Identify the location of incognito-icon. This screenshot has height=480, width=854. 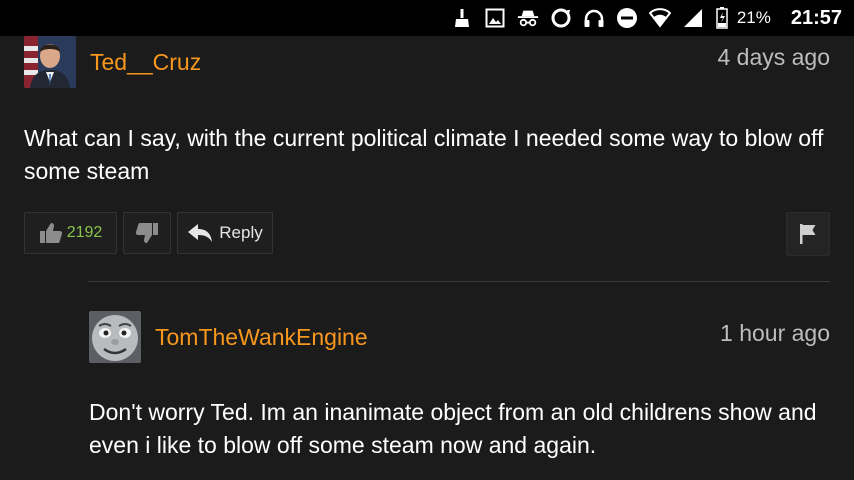
(528, 18).